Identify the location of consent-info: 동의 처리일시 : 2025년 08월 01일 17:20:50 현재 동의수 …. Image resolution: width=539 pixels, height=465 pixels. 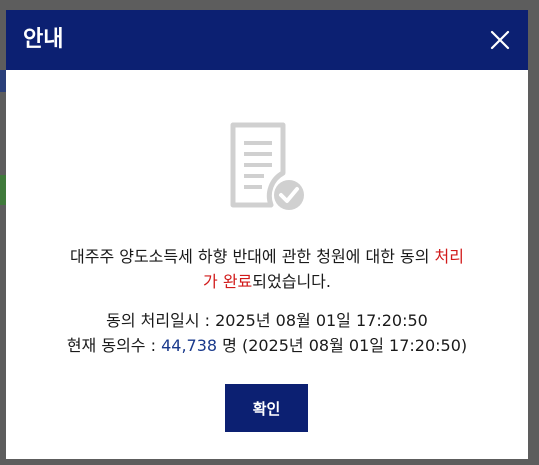
(267, 333).